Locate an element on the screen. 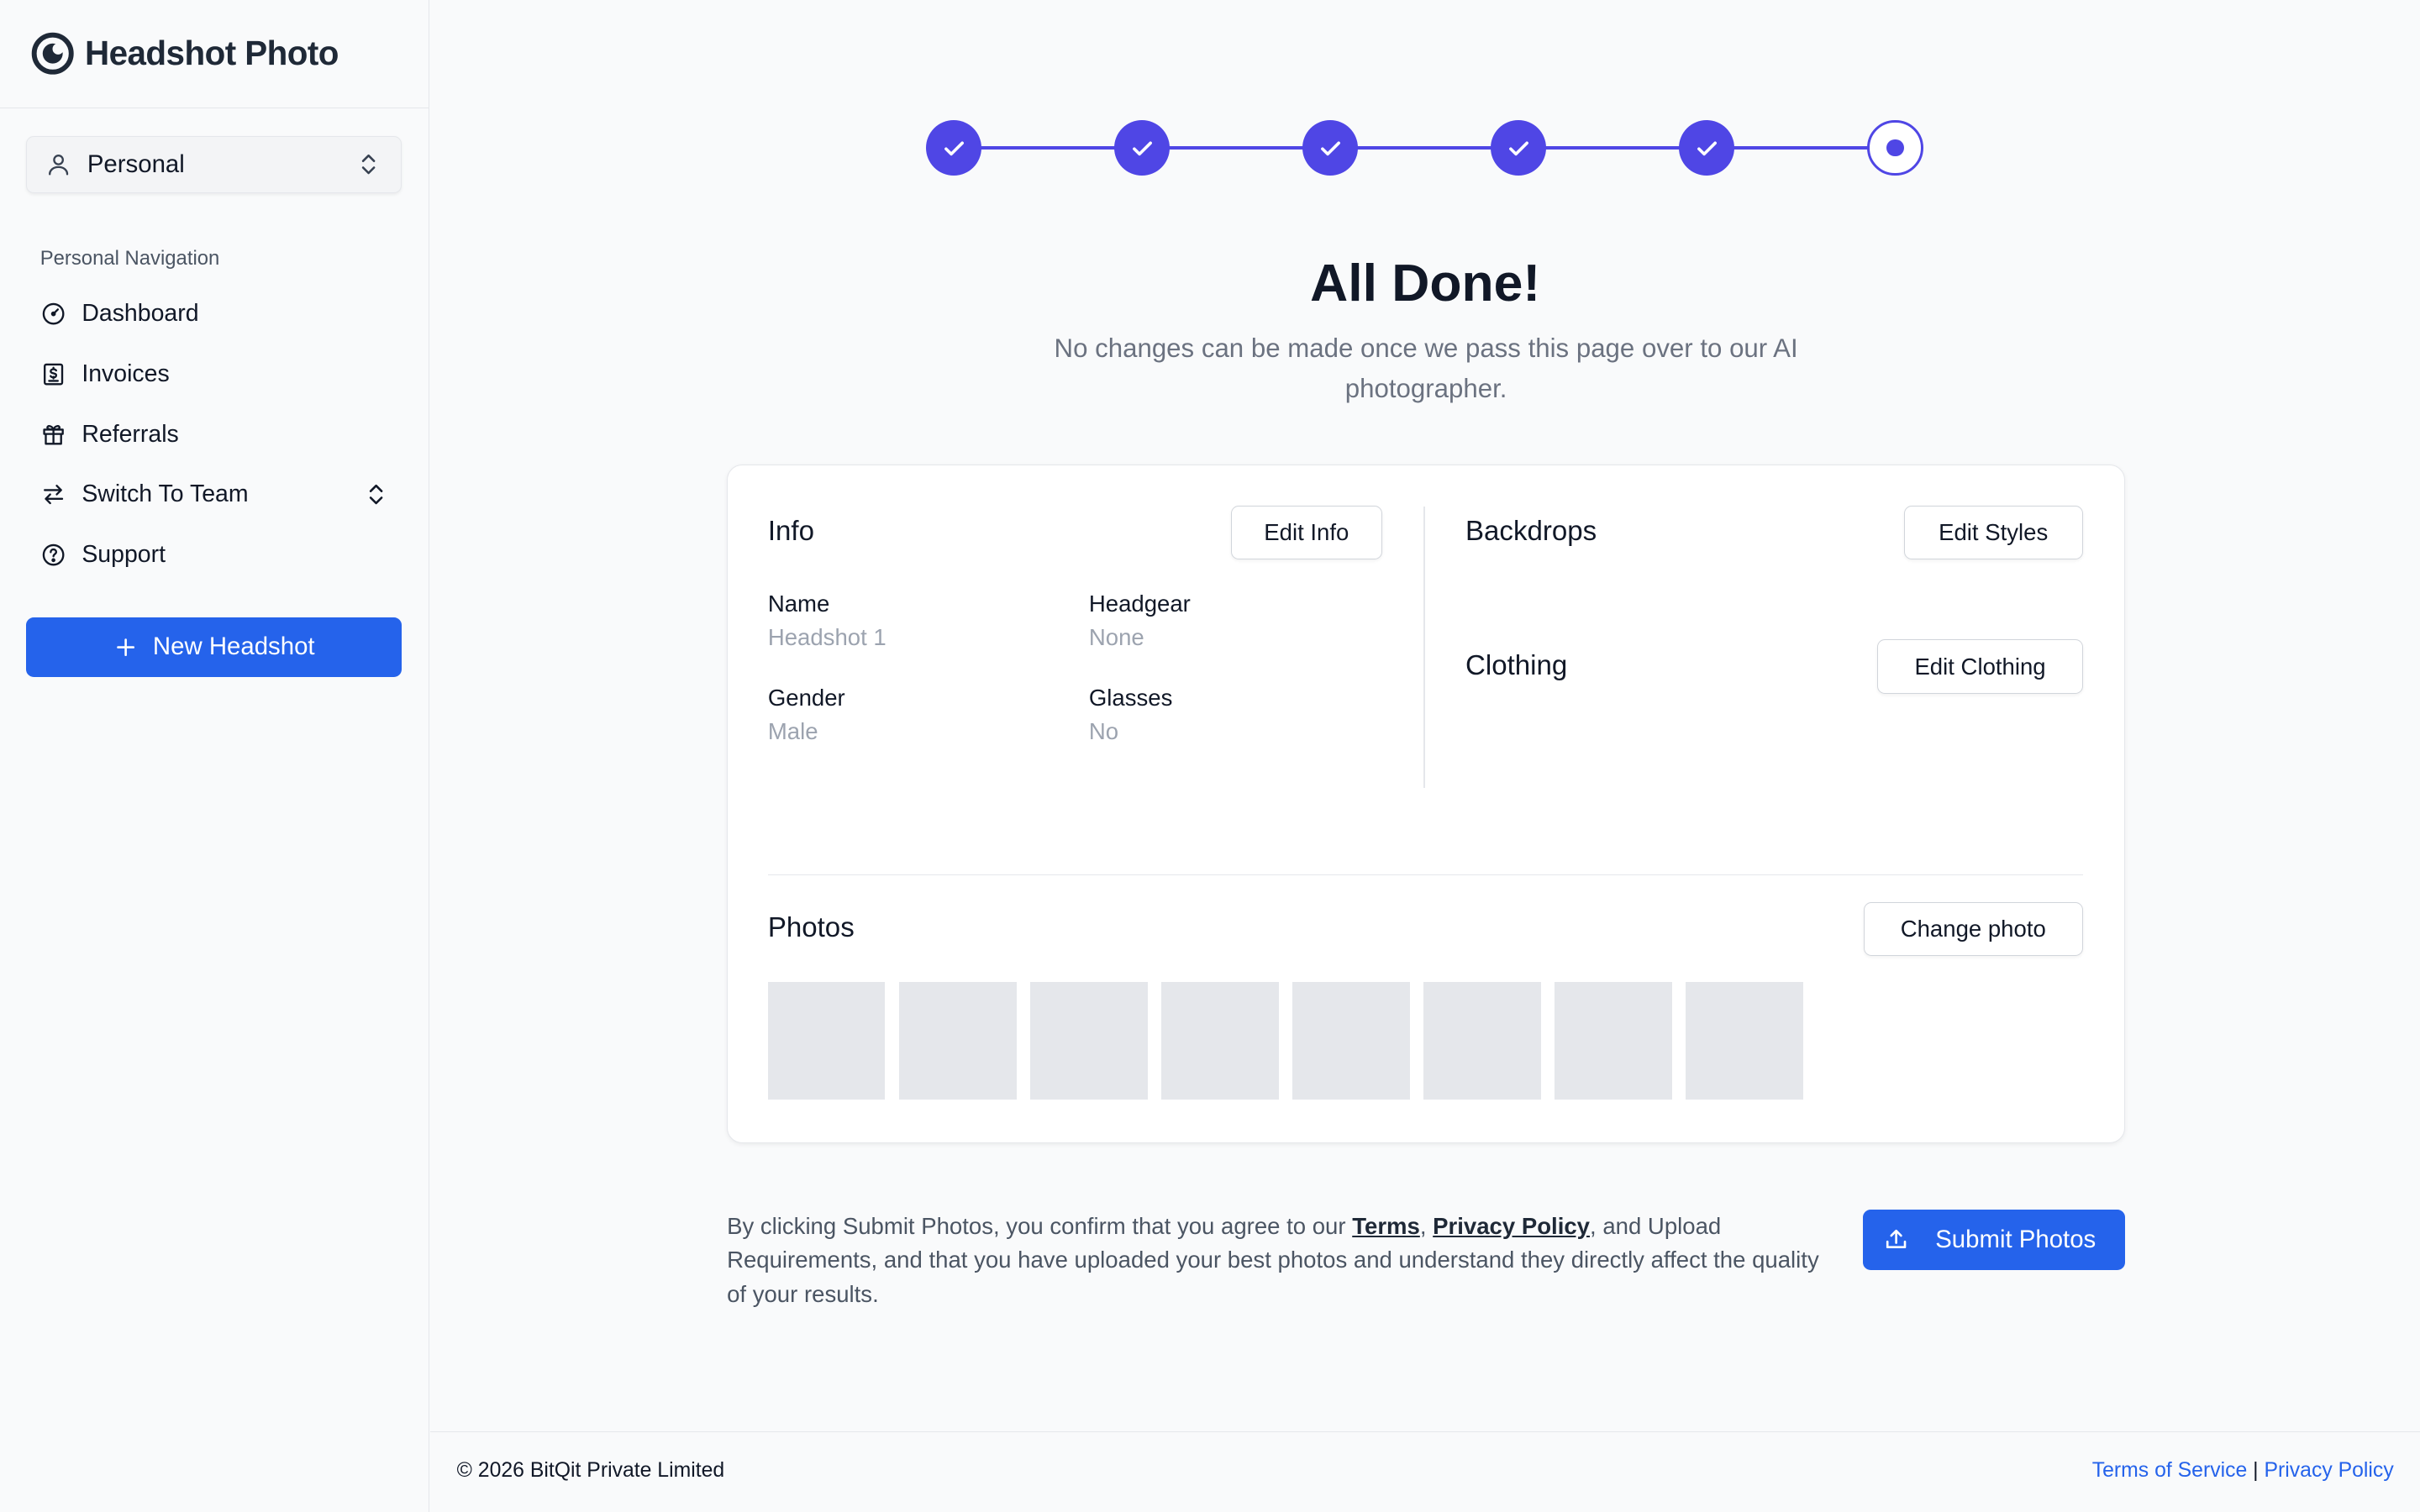  stepper-line is located at coordinates (1425, 148).